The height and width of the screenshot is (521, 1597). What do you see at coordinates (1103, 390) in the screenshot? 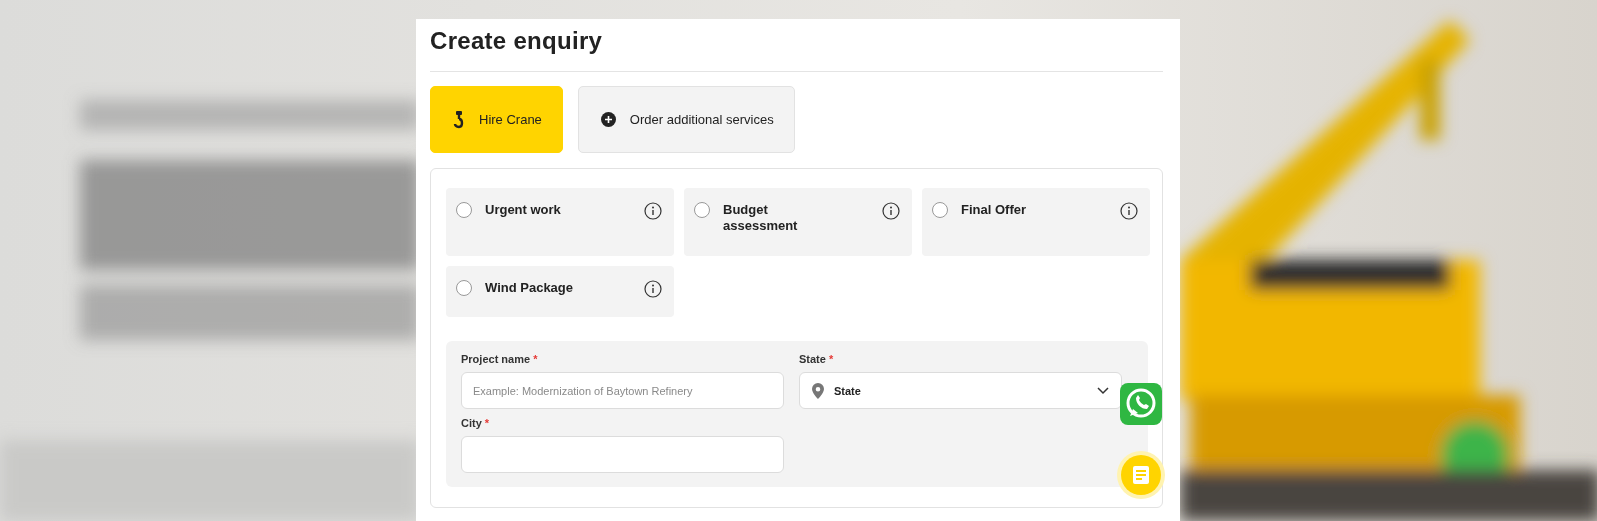
I see `chevron-down-icon` at bounding box center [1103, 390].